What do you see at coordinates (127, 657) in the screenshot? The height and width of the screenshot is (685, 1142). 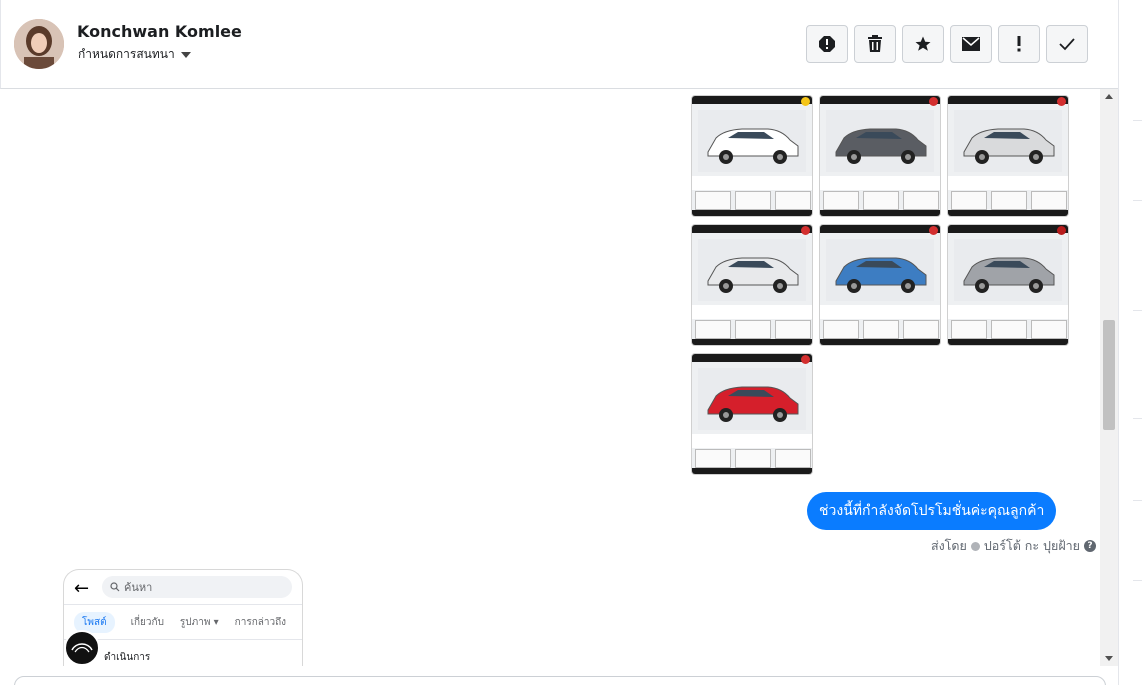 I see `phone-row: ดำเนินการ` at bounding box center [127, 657].